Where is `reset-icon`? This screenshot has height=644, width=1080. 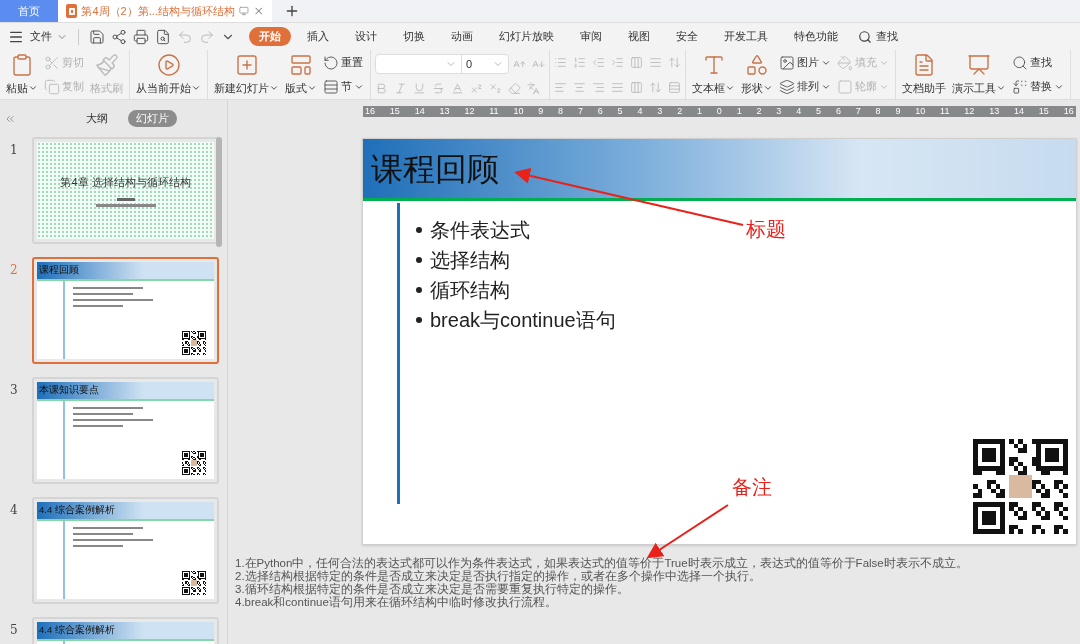 reset-icon is located at coordinates (331, 62).